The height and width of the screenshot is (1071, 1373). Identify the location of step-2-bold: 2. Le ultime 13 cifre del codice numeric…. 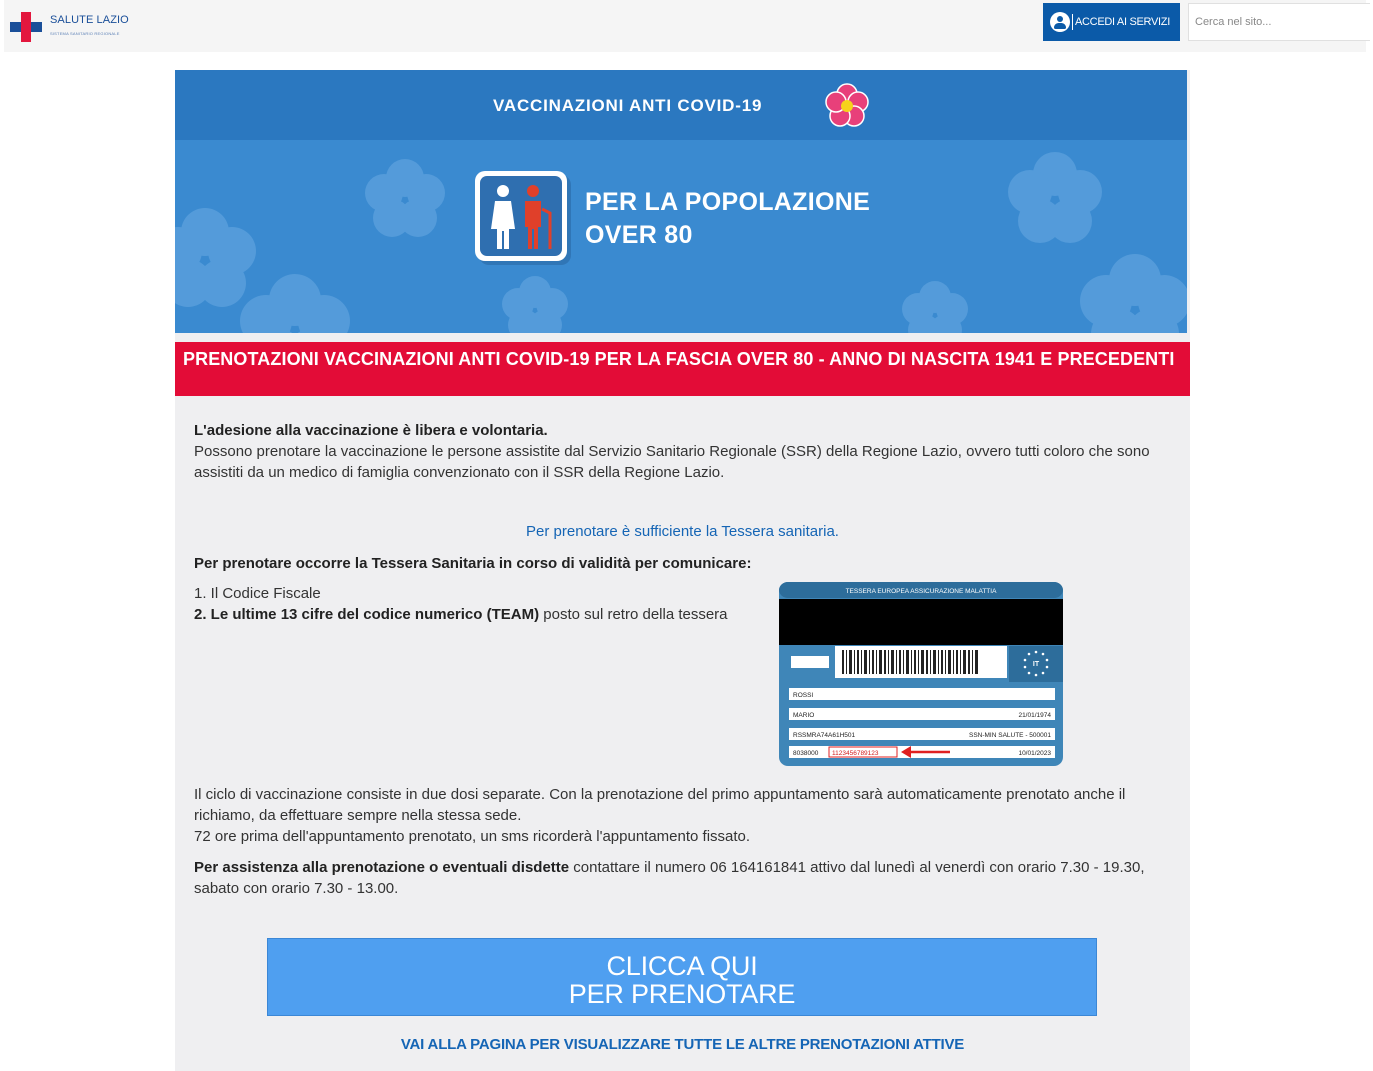
(367, 614).